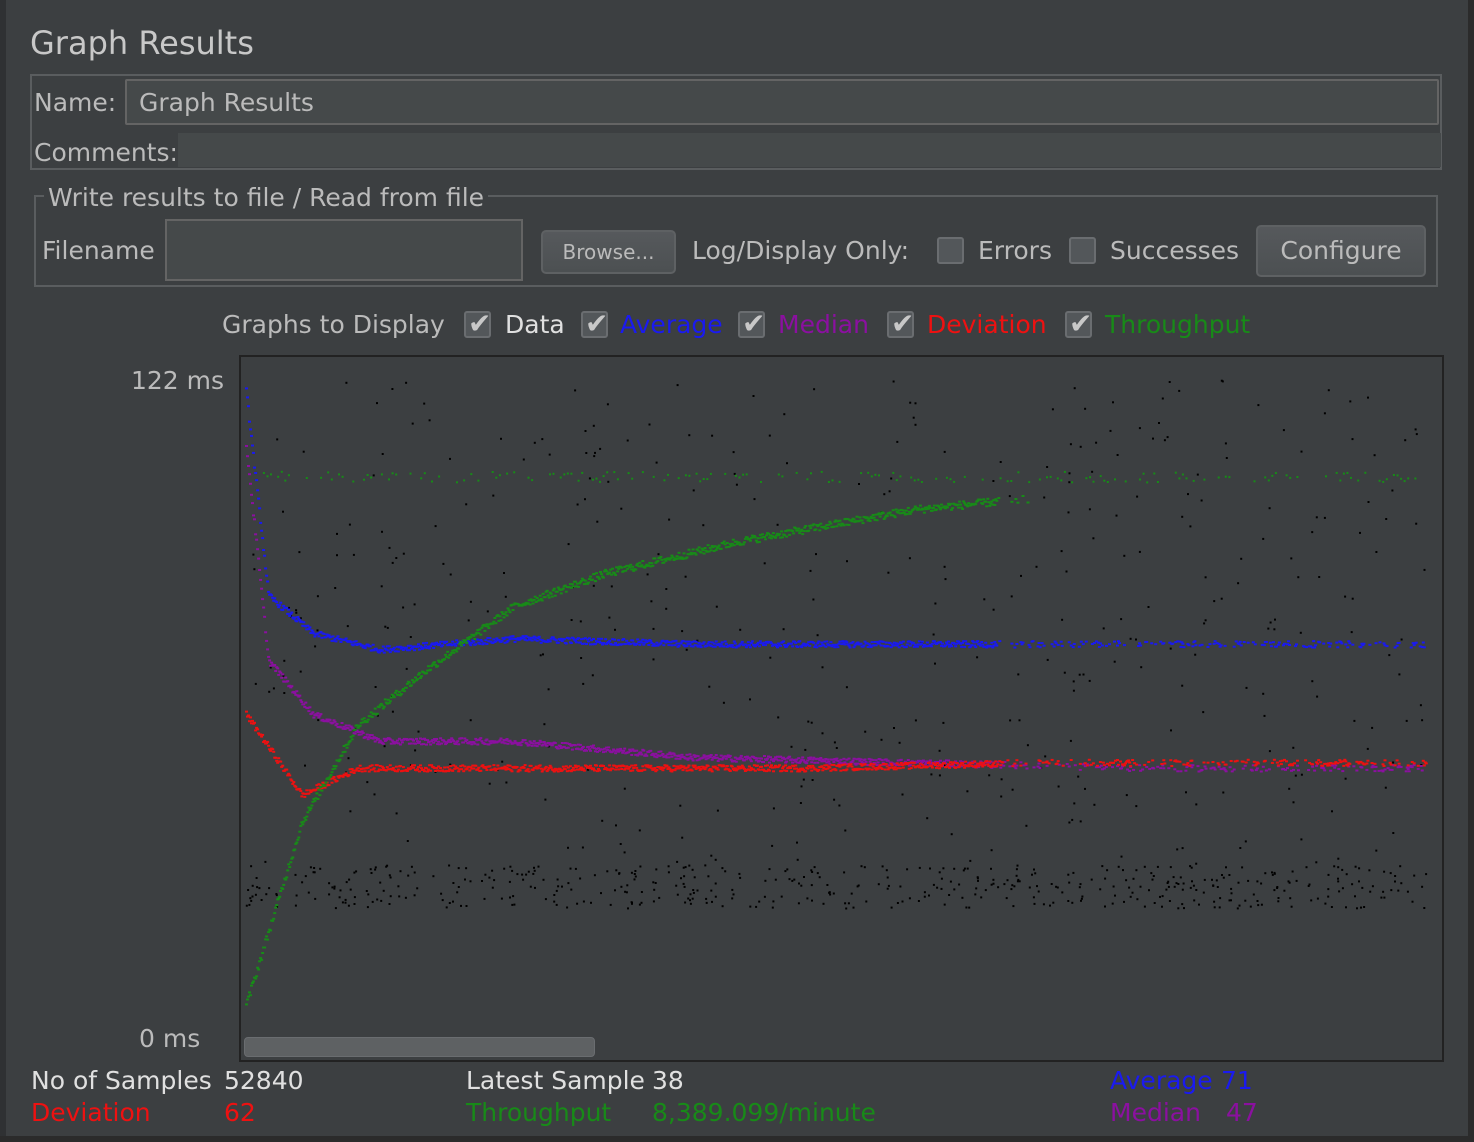  I want to click on name-input, so click(782, 102).